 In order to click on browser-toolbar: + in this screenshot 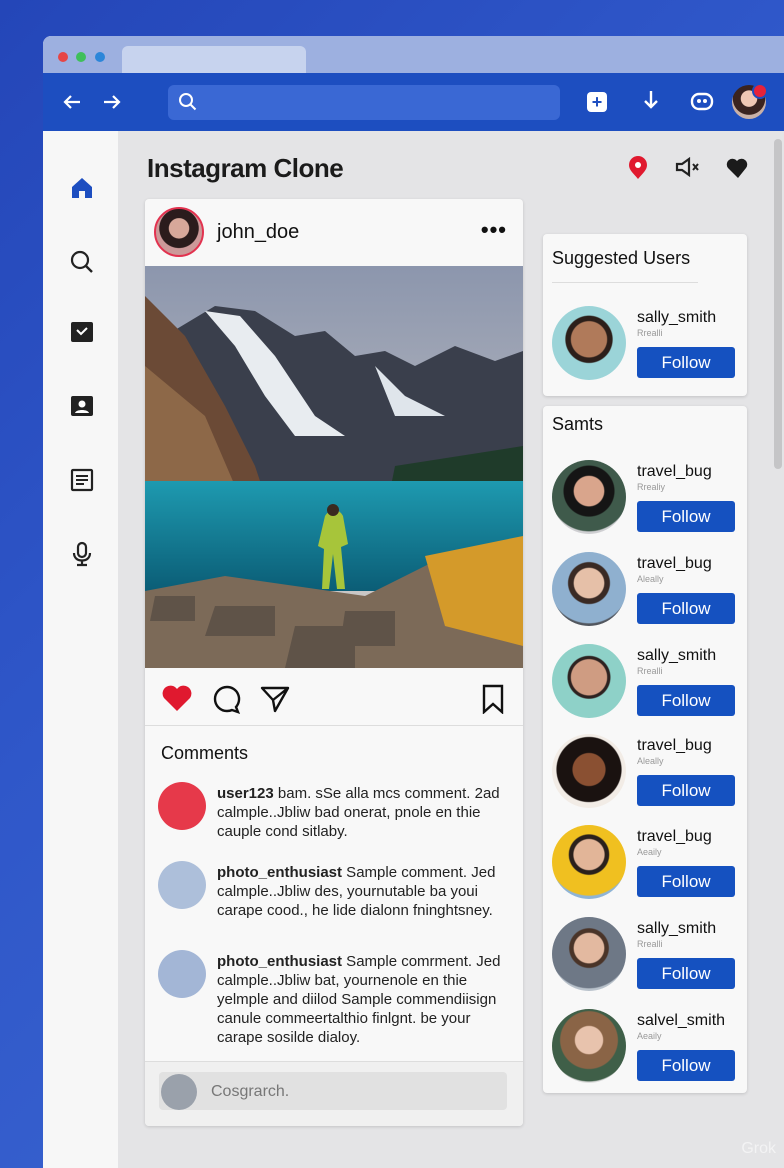, I will do `click(413, 102)`.